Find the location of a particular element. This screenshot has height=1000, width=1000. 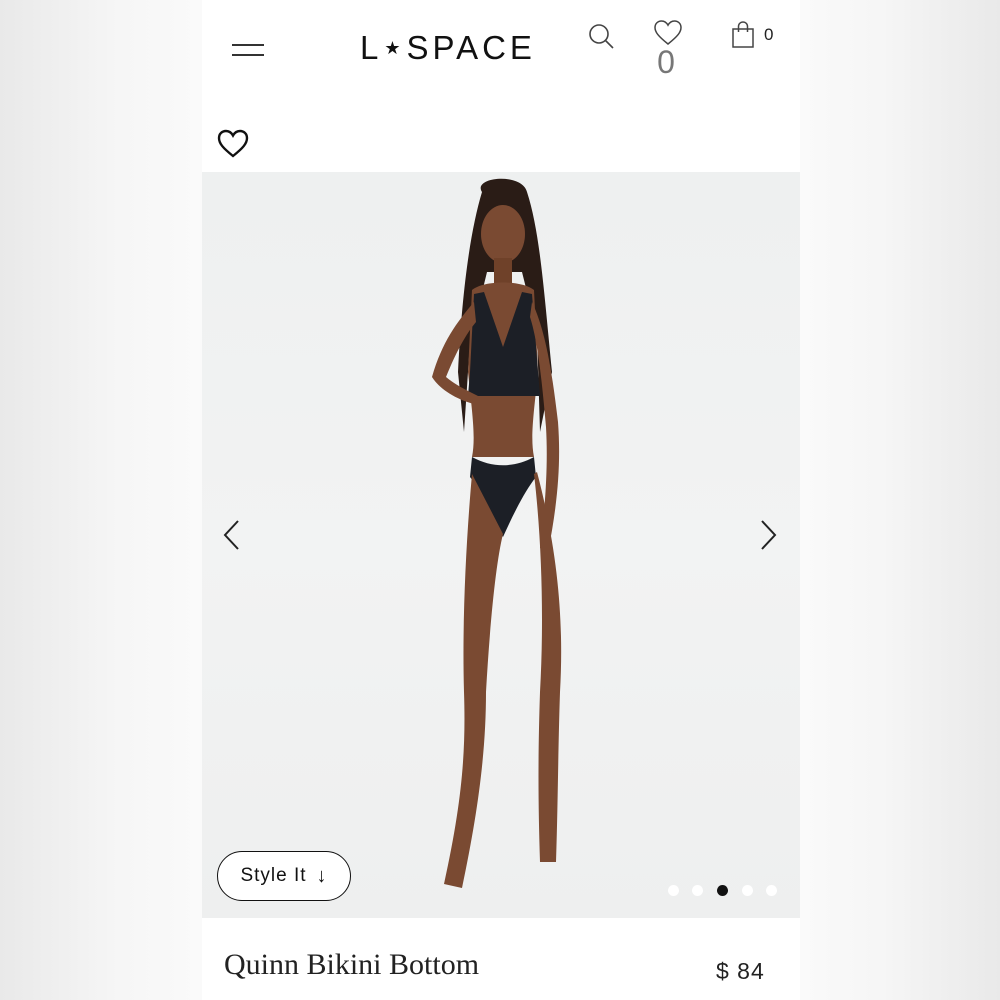

gallery-pagination is located at coordinates (728, 892).